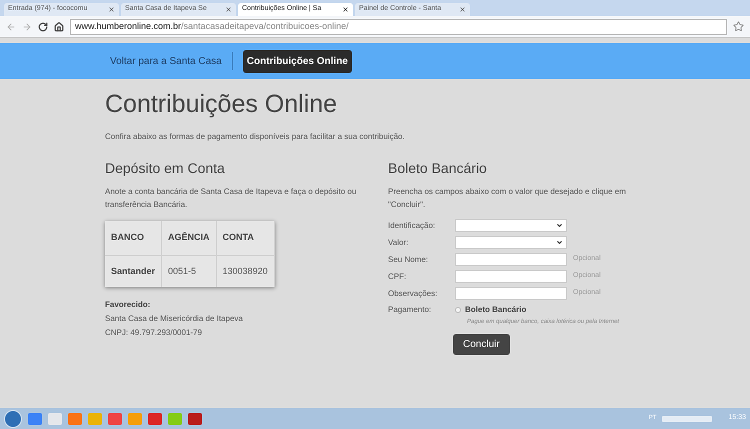 The width and height of the screenshot is (750, 429). I want to click on table-cell: Santander, so click(133, 271).